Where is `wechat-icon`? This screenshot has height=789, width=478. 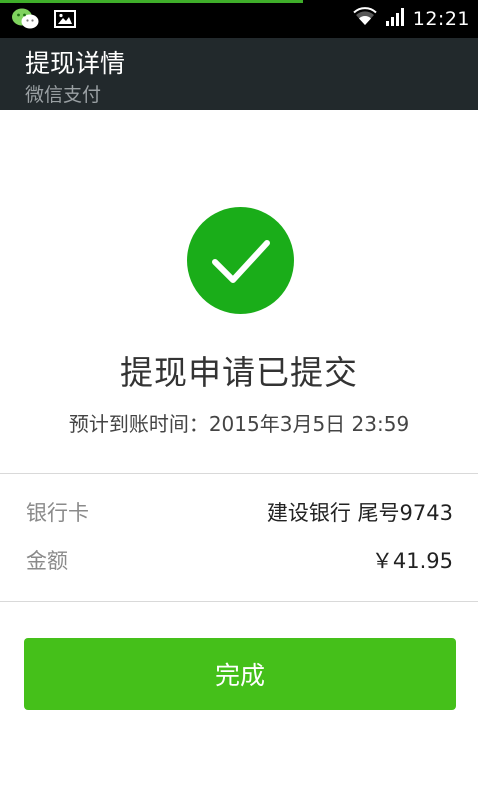
wechat-icon is located at coordinates (26, 21).